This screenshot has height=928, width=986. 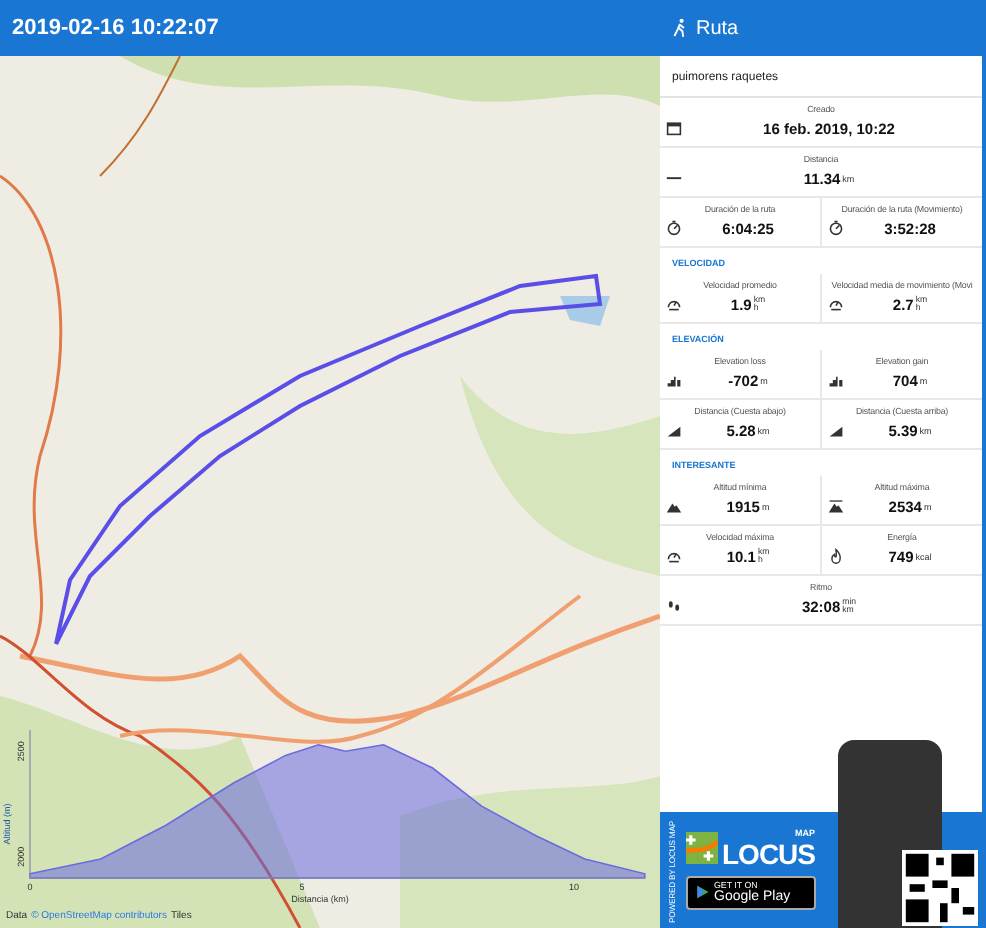 I want to click on panel-title: Ruta, so click(x=717, y=28).